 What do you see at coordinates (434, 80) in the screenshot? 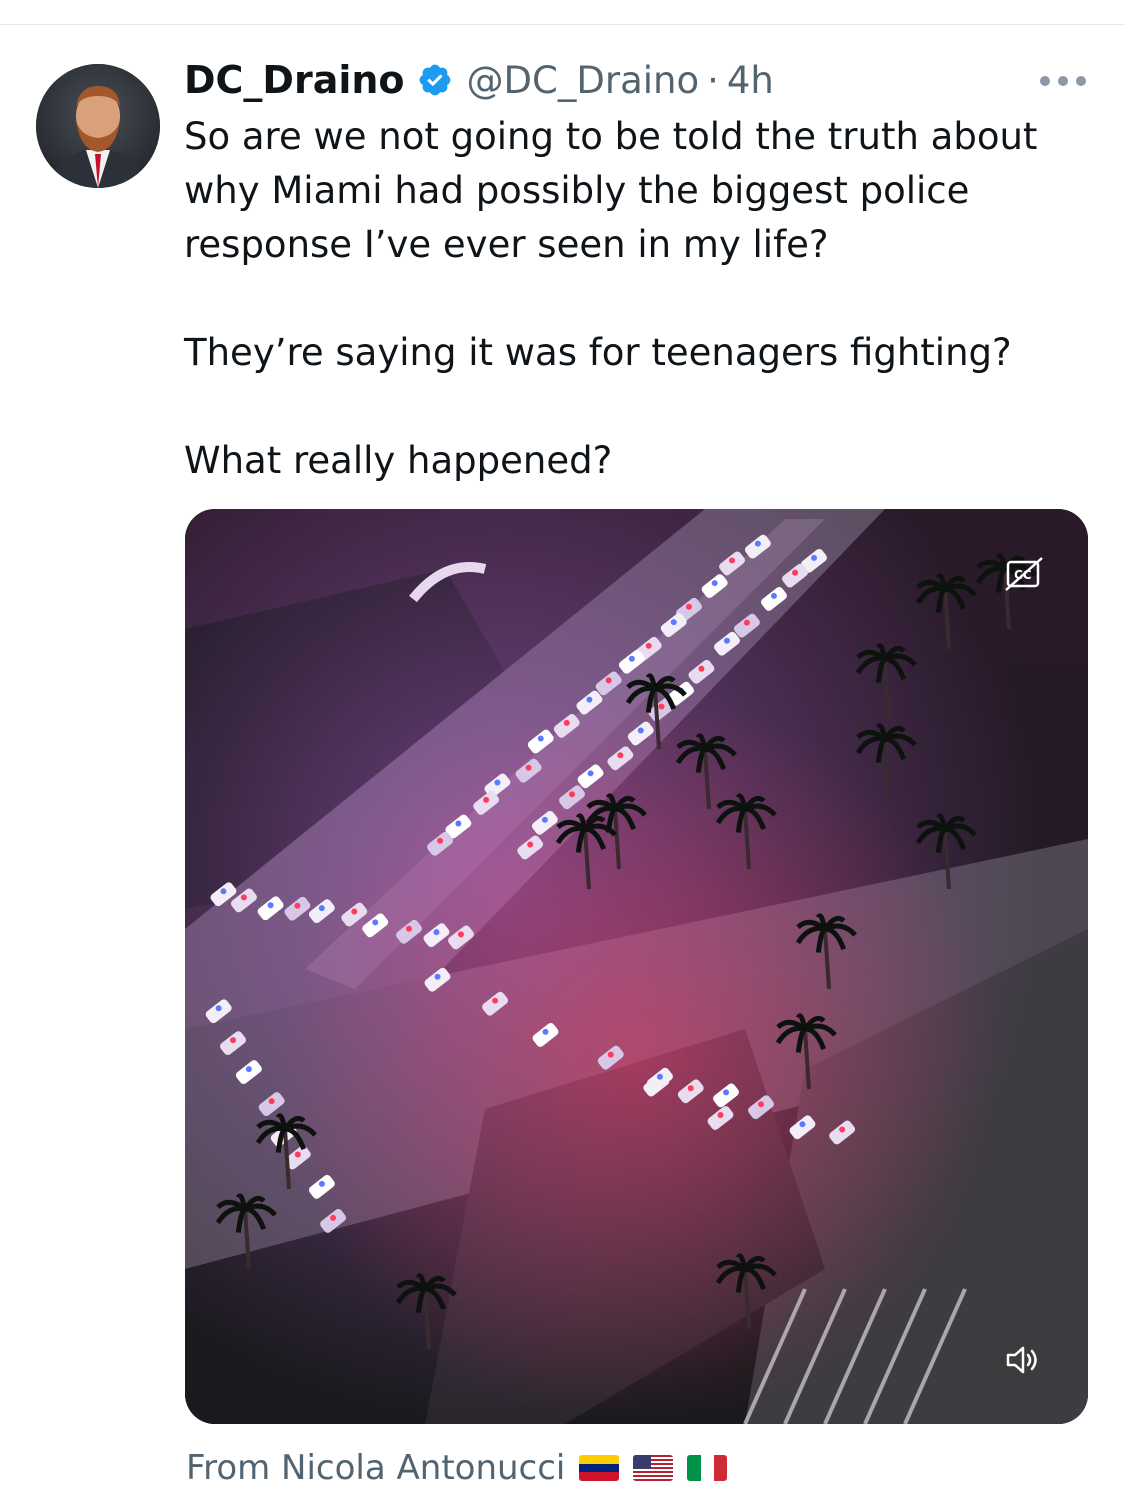
I see `verified-badge-icon` at bounding box center [434, 80].